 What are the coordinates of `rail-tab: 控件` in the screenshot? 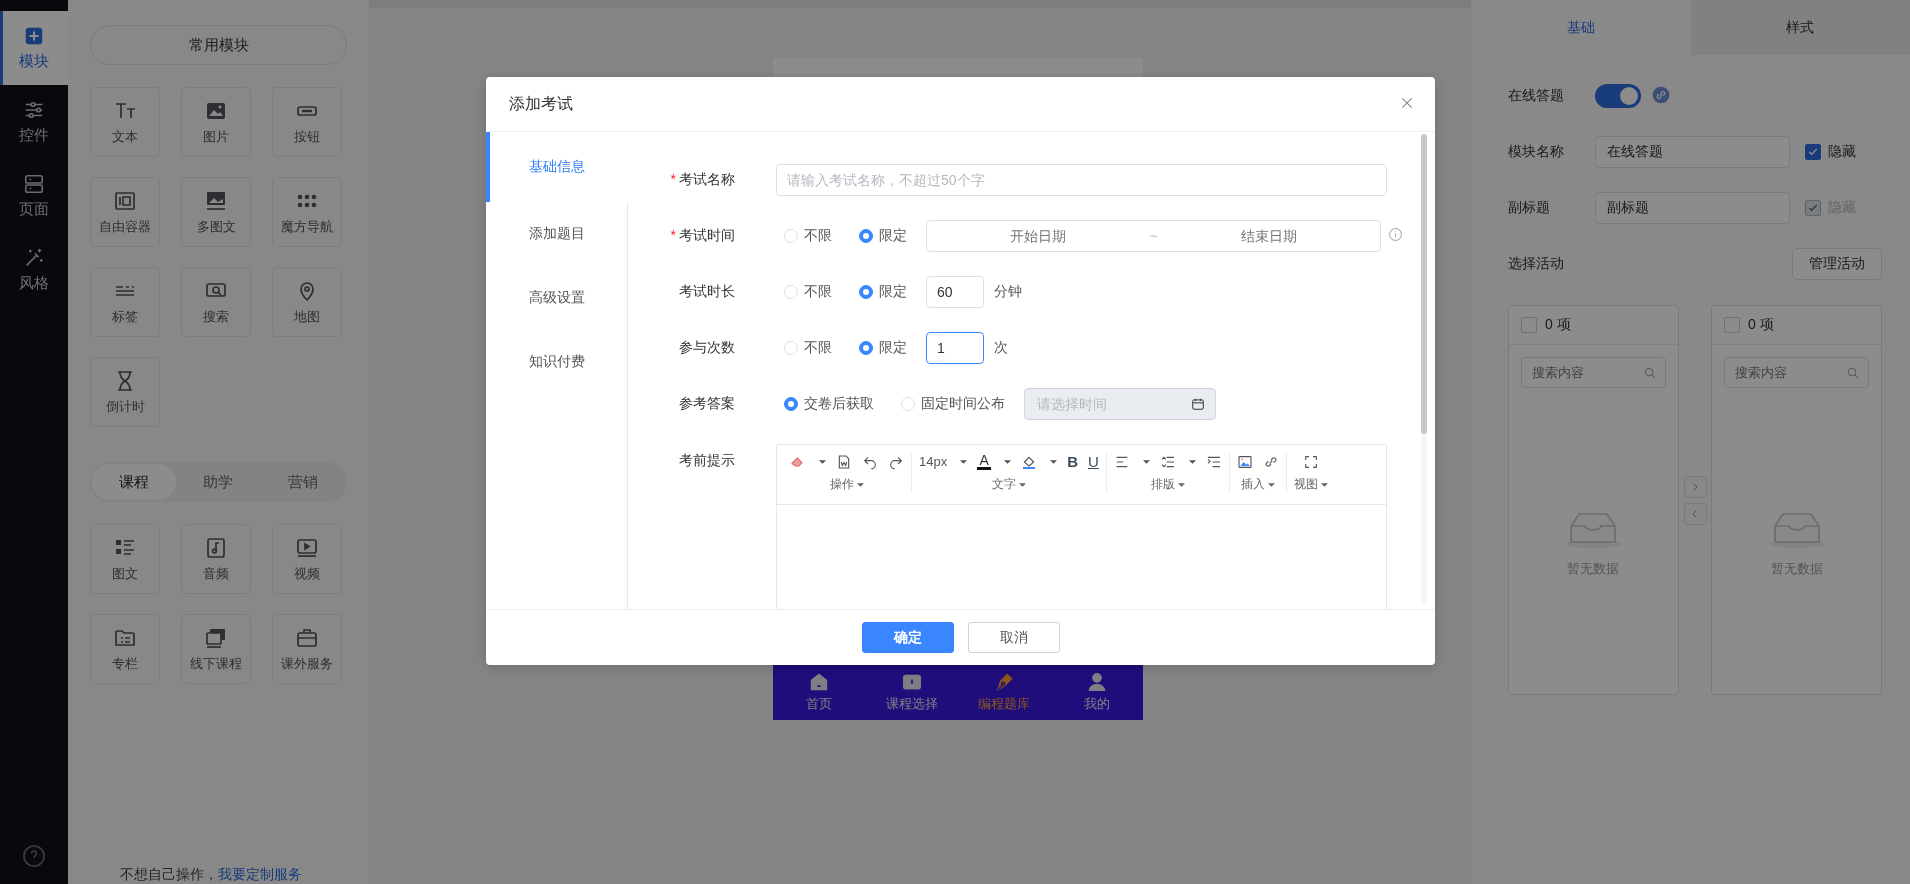 It's located at (34, 122).